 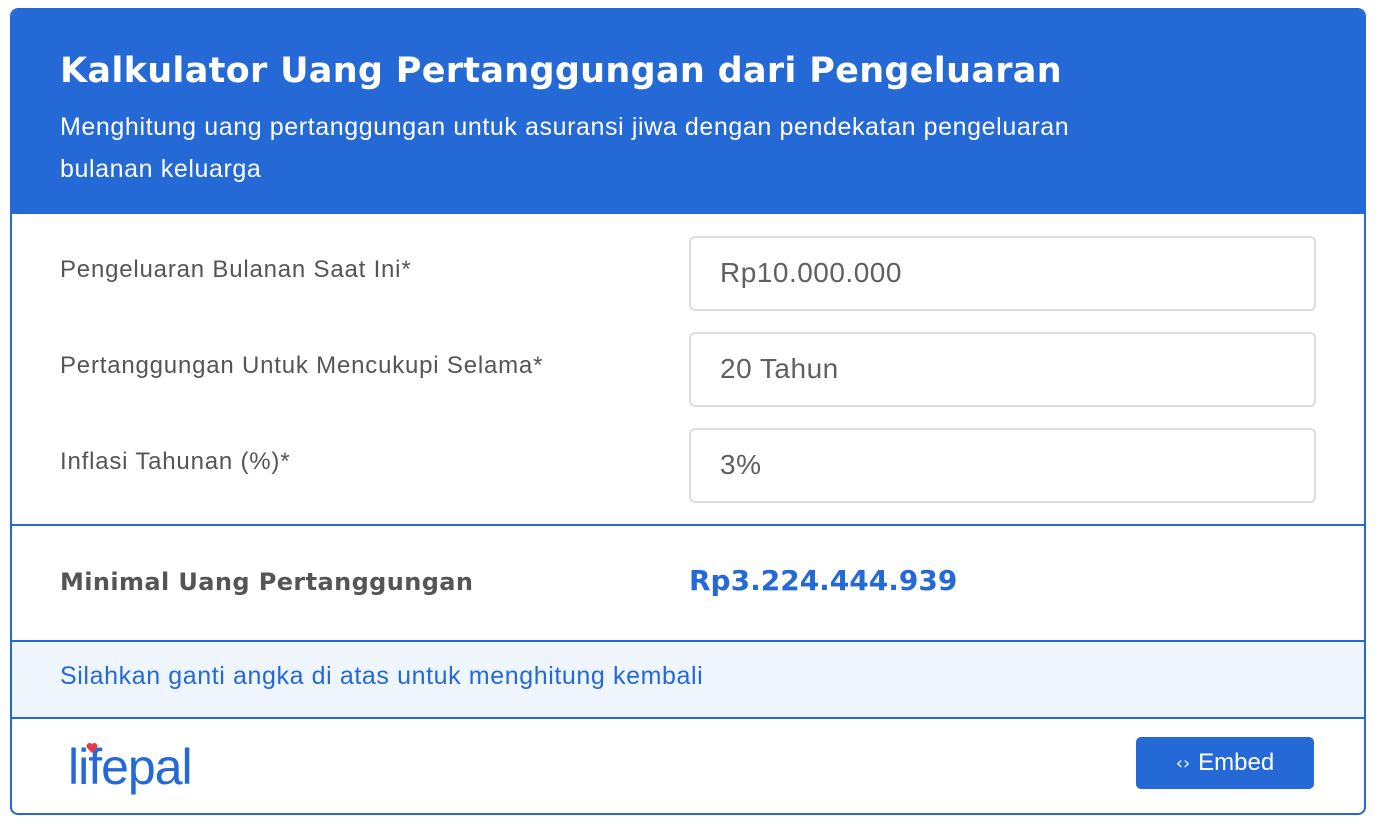 What do you see at coordinates (688, 766) in the screenshot?
I see `calculator-footer: lifepal ‹› Embed` at bounding box center [688, 766].